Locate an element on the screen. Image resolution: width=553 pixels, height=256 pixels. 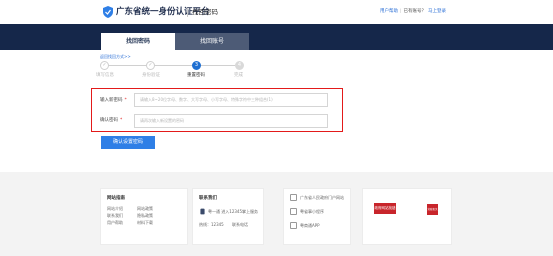
contact-line: 粤一通 进入12345掌上服务 is located at coordinates (233, 211).